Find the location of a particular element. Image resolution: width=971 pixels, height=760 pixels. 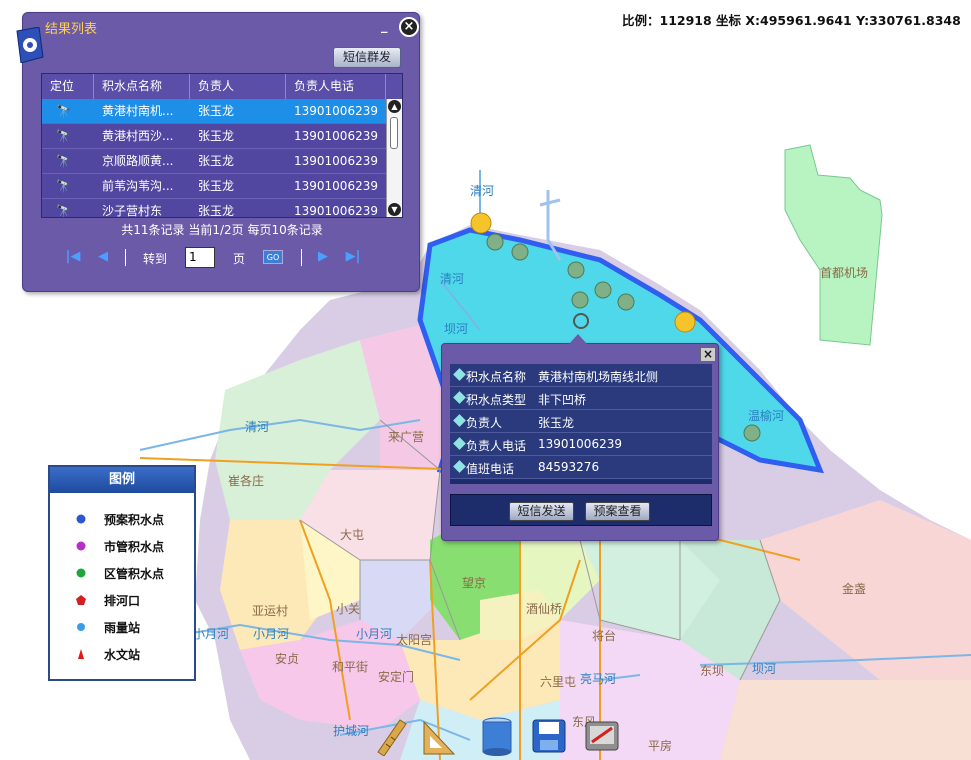

gear-icon is located at coordinates (30, 45).